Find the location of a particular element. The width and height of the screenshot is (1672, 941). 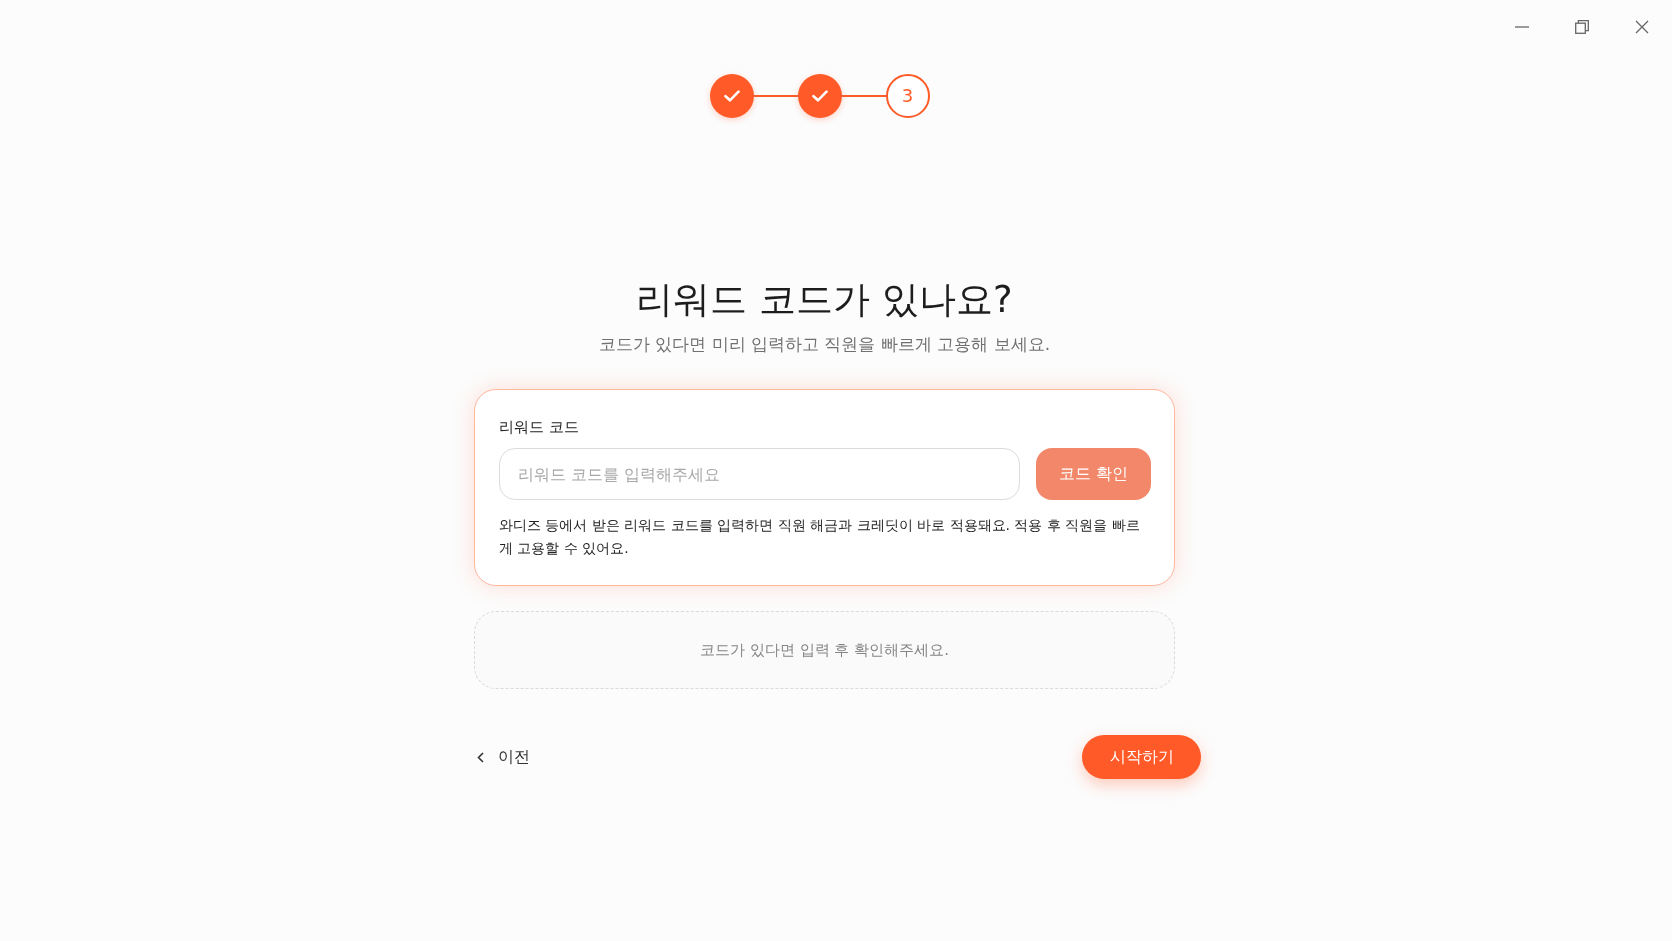

step-indicator: 3 is located at coordinates (907, 96).